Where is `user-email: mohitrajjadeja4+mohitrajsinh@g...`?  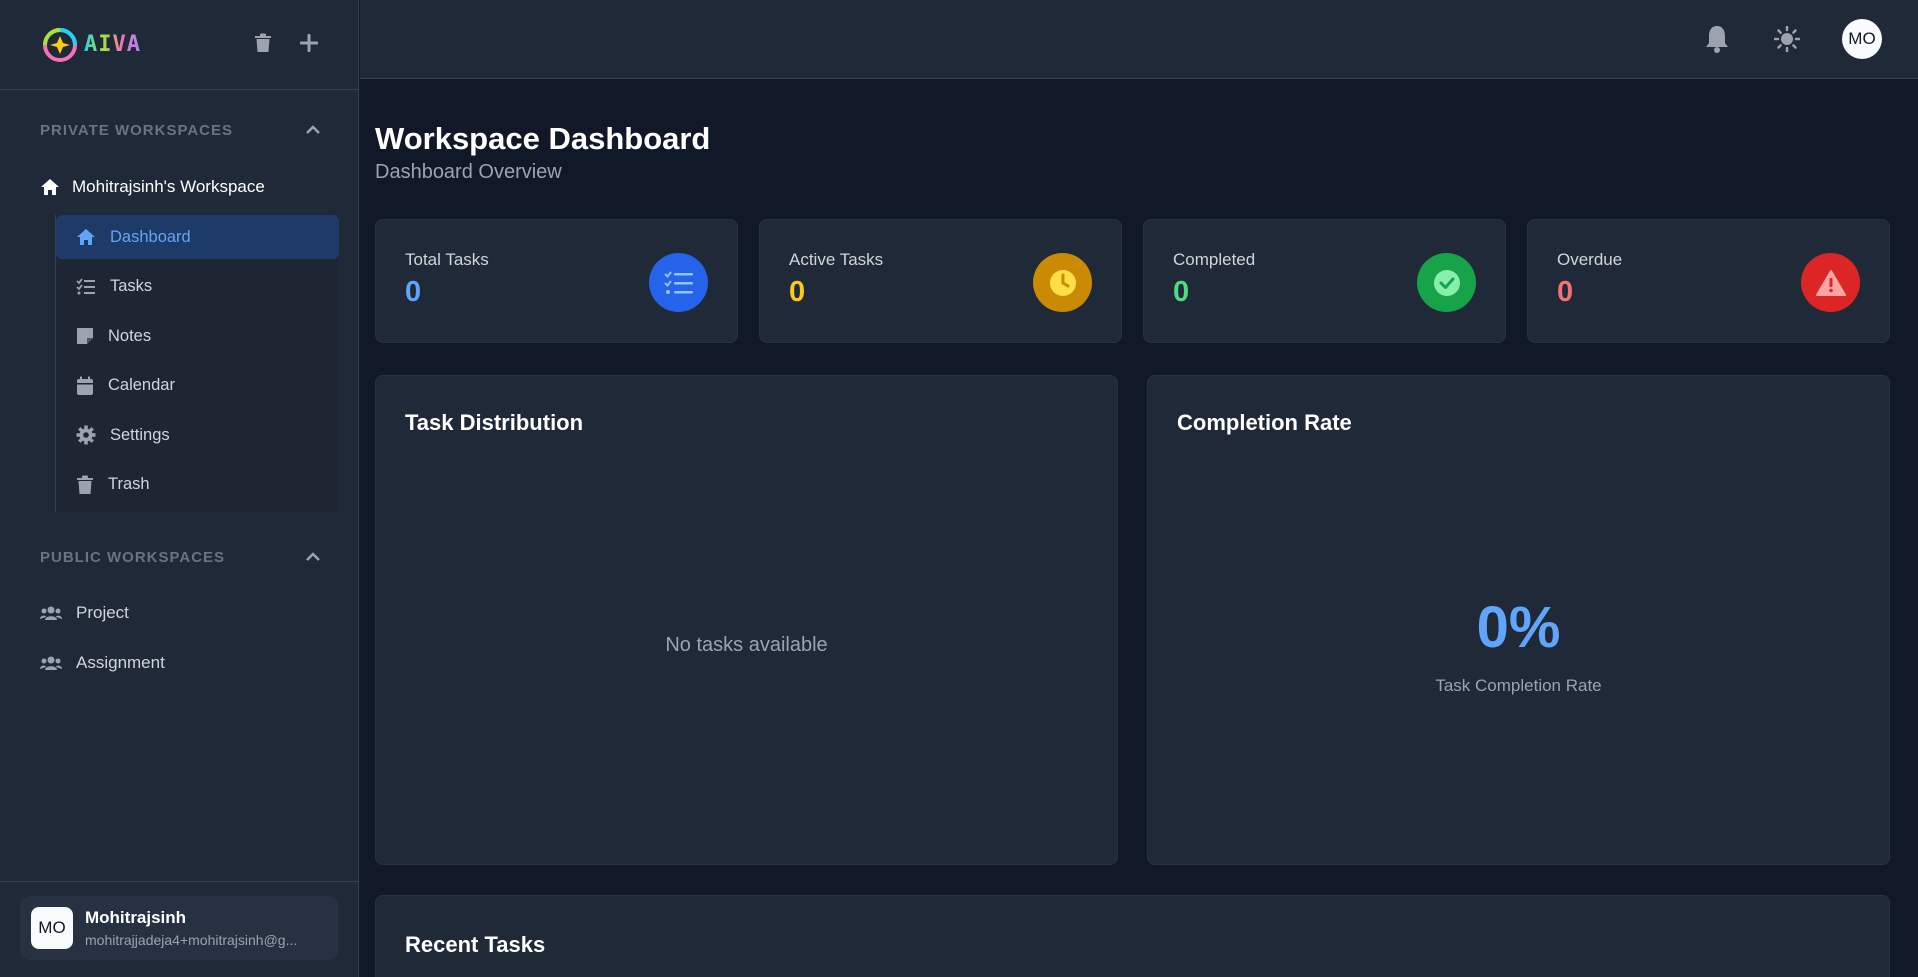
user-email: mohitrajjadeja4+mohitrajsinh@g... is located at coordinates (191, 940).